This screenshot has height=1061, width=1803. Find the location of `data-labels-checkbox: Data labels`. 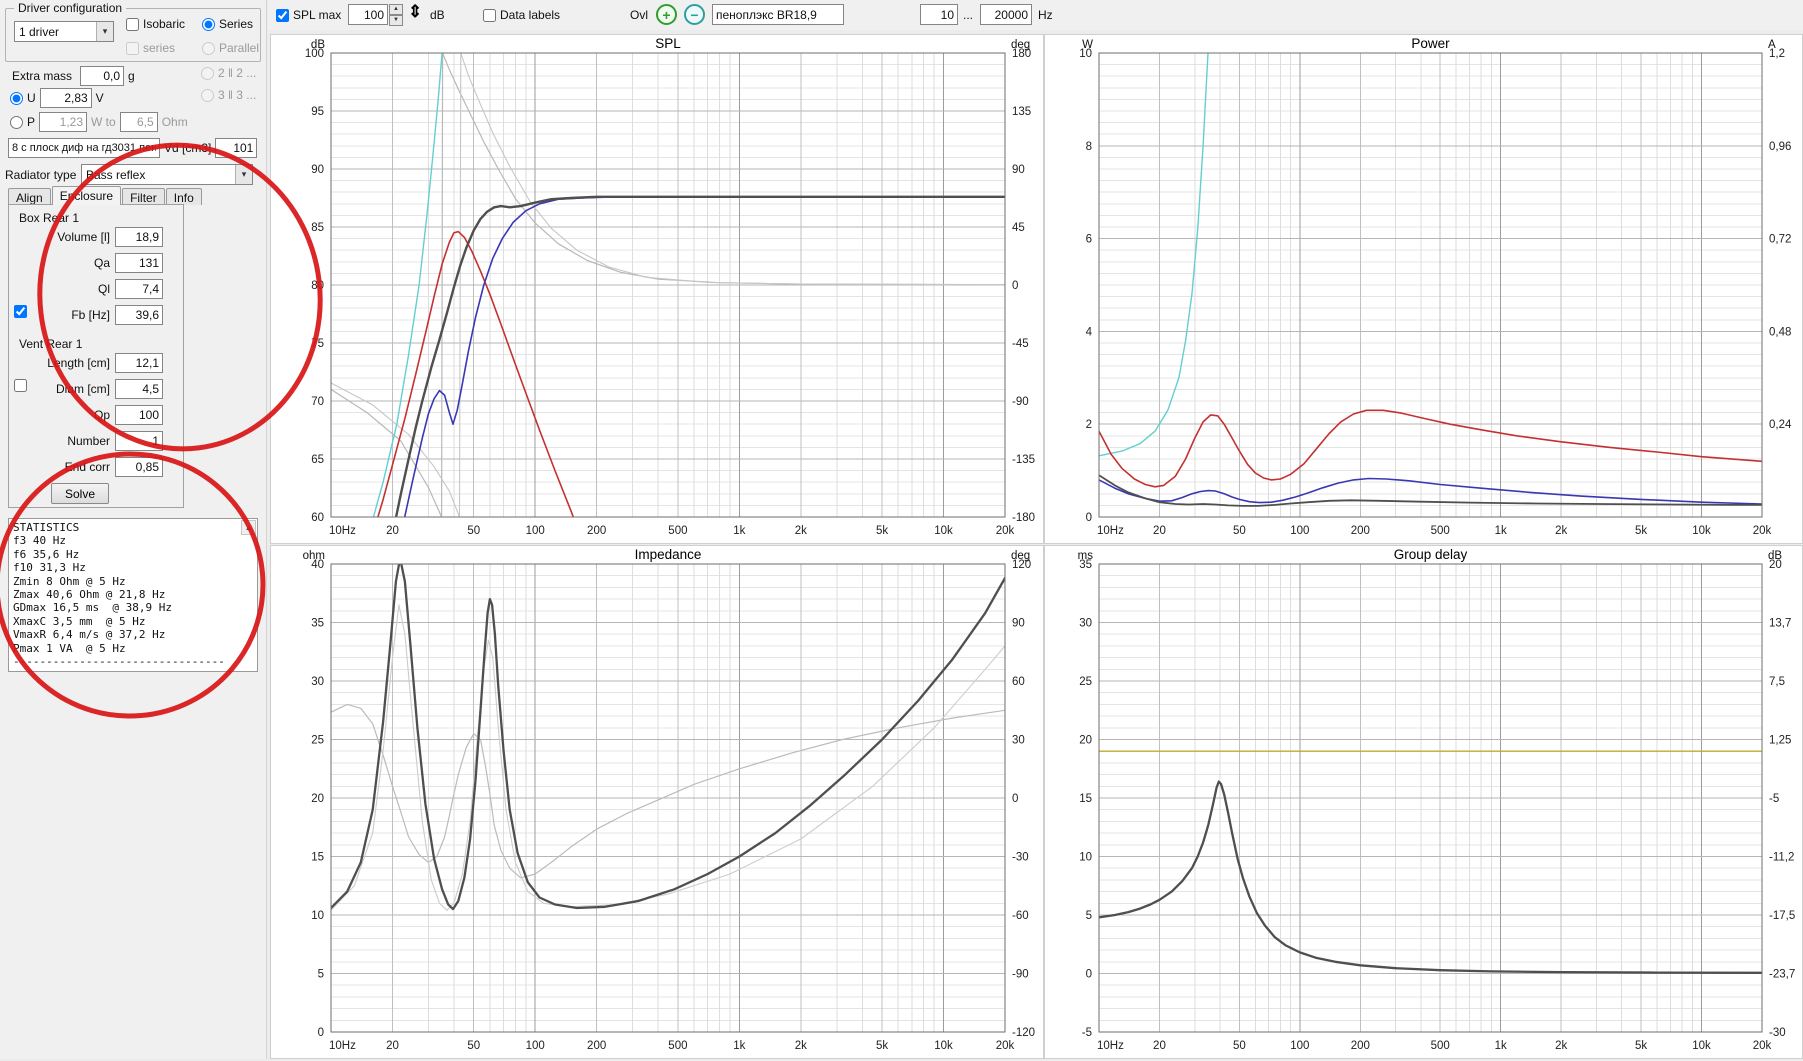

data-labels-checkbox: Data labels is located at coordinates (521, 15).